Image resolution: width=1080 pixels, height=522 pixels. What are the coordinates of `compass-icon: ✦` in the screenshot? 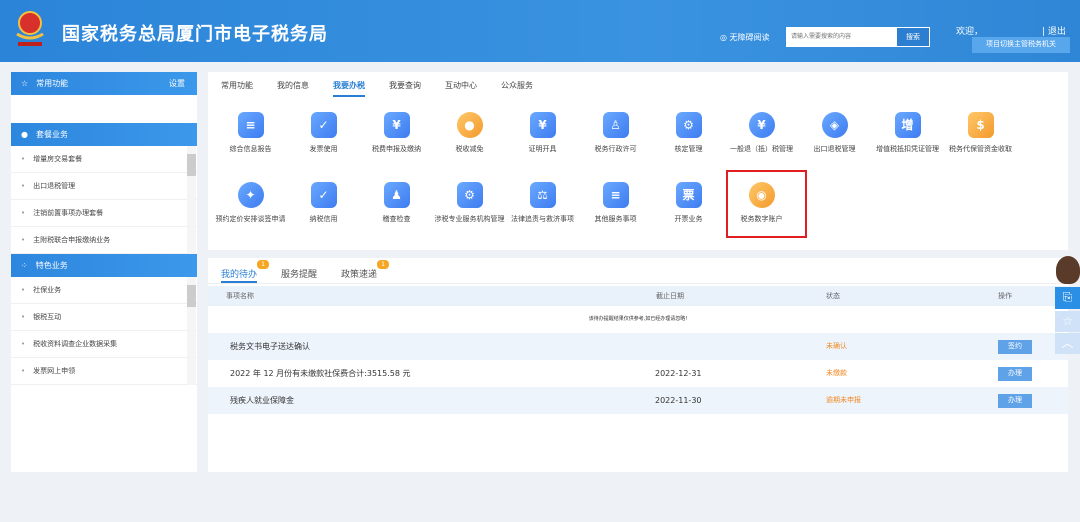 It's located at (250, 195).